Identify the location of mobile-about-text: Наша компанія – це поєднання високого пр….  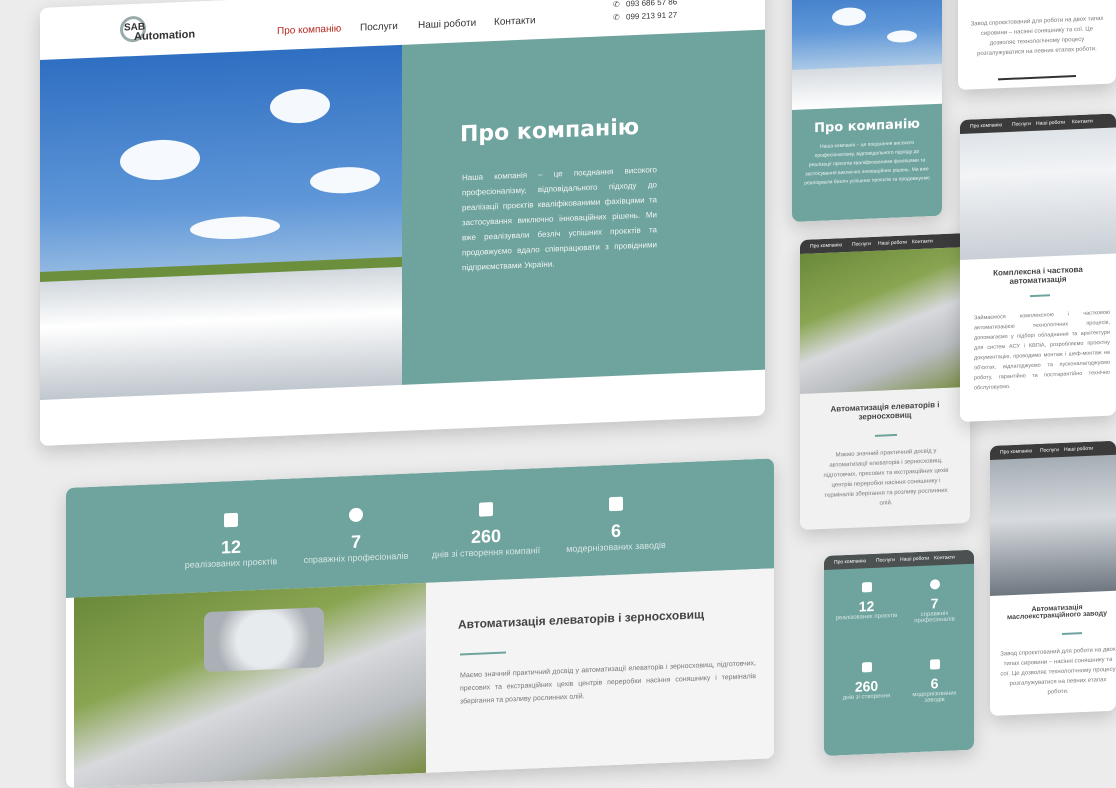
(867, 163).